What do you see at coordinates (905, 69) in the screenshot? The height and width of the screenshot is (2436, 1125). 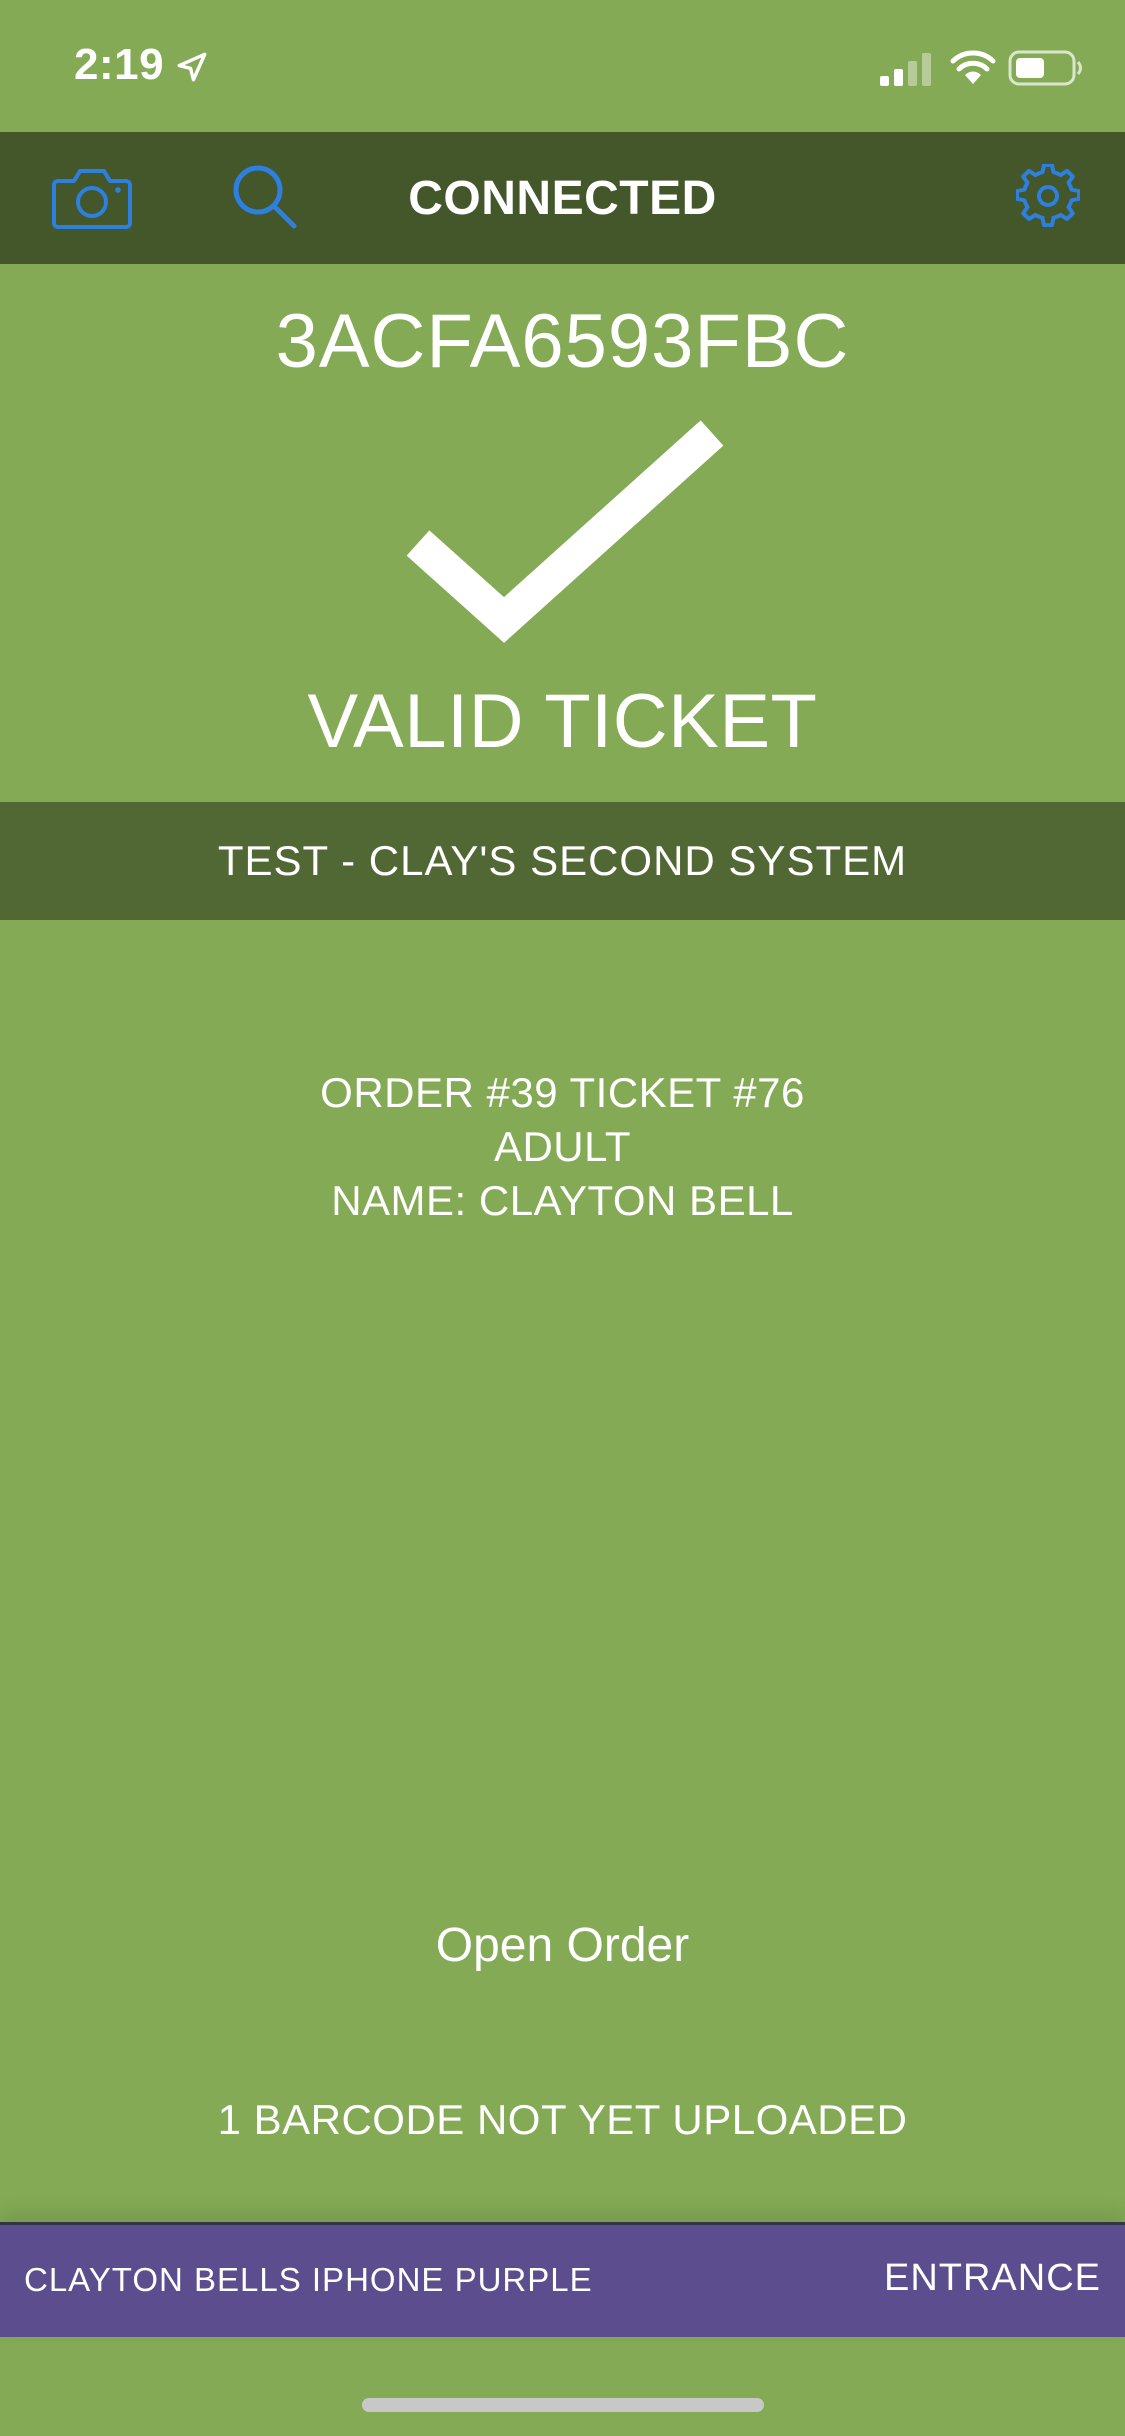 I see `signal-icon` at bounding box center [905, 69].